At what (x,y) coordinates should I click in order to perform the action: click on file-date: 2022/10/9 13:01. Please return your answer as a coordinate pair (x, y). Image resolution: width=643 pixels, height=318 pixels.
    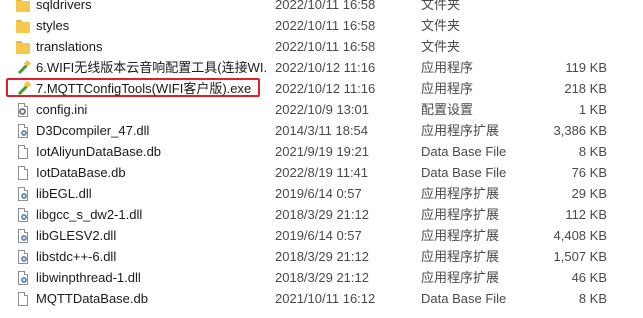
    Looking at the image, I should click on (322, 109).